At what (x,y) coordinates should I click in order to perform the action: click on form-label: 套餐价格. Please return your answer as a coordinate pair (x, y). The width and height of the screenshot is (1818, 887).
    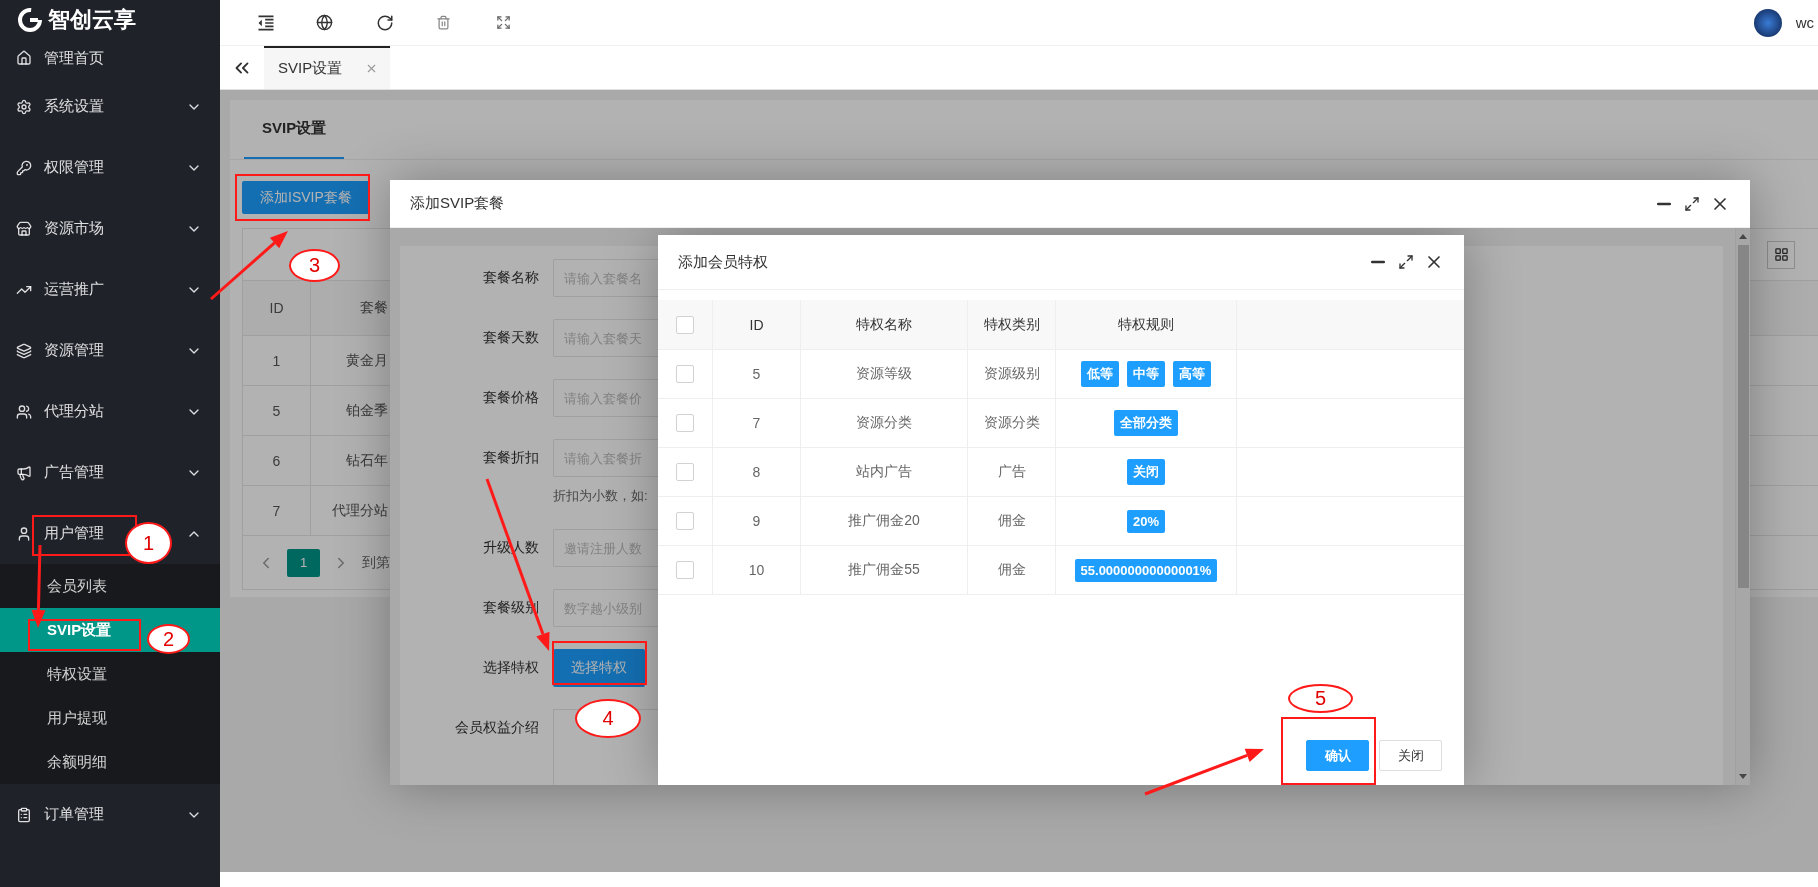
    Looking at the image, I should click on (510, 398).